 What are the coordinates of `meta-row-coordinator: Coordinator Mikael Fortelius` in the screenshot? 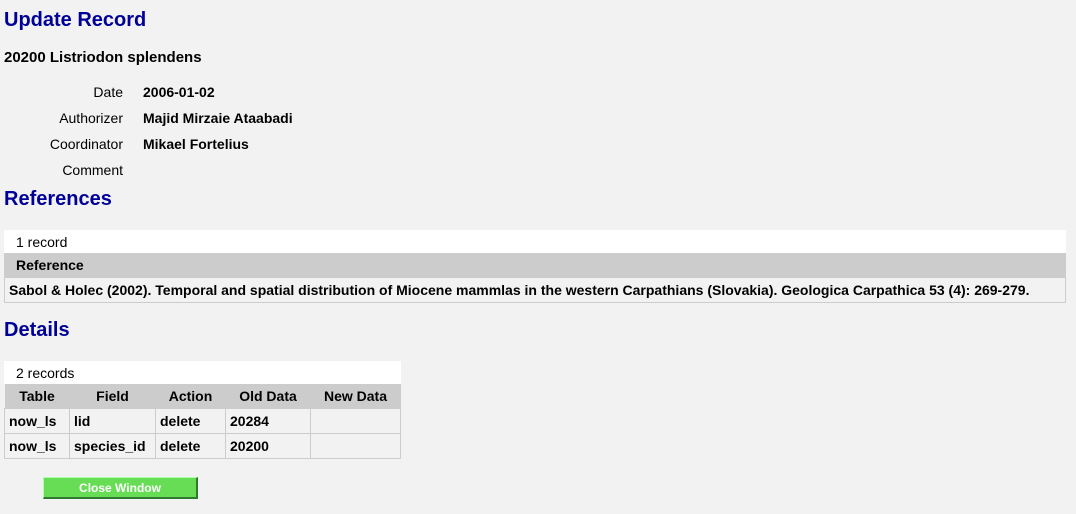 It's located at (148, 144).